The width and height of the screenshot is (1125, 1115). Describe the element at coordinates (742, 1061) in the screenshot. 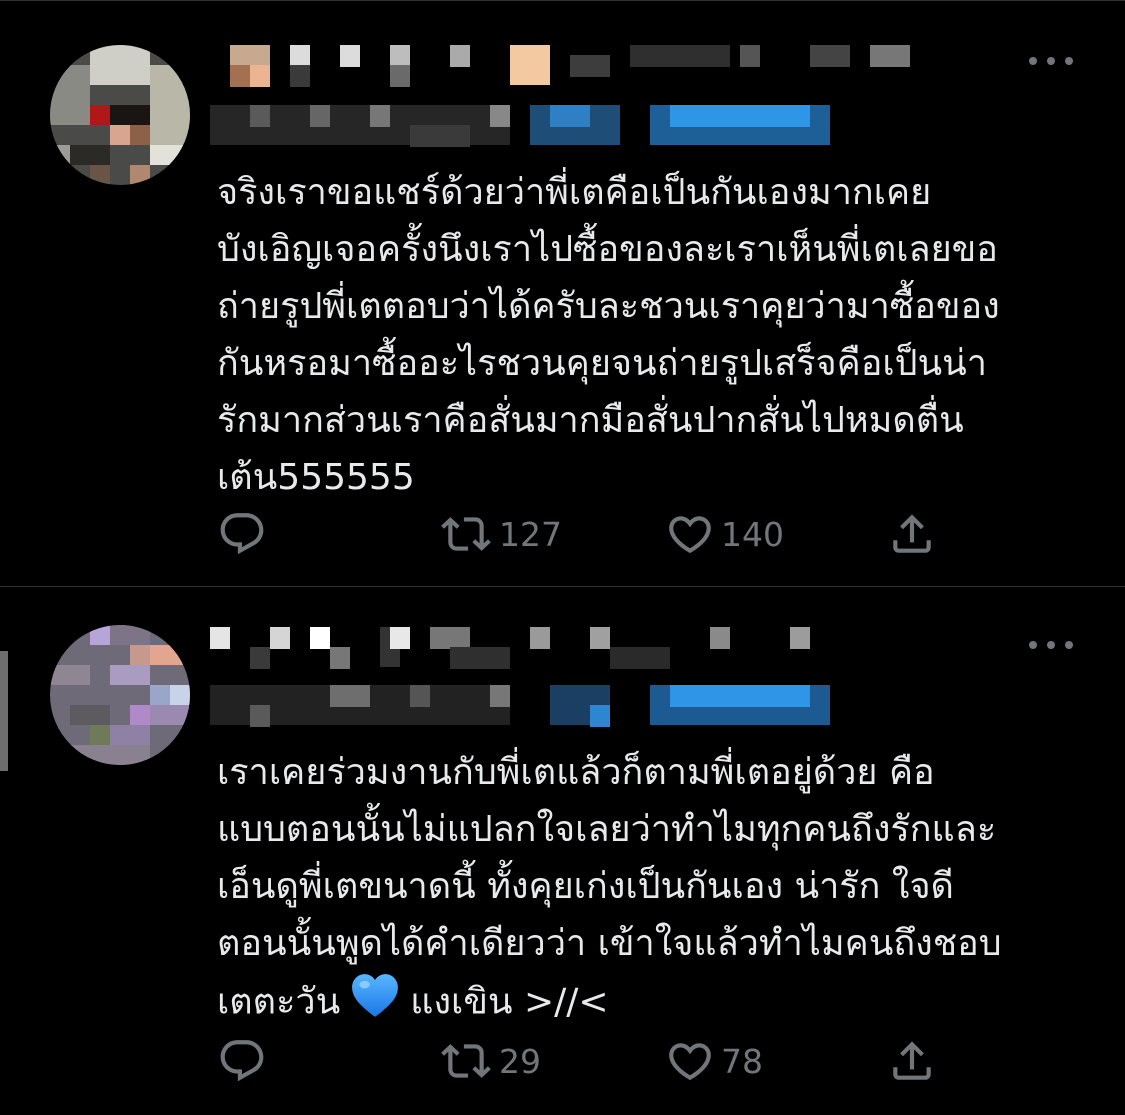

I see `like-count: 78` at that location.